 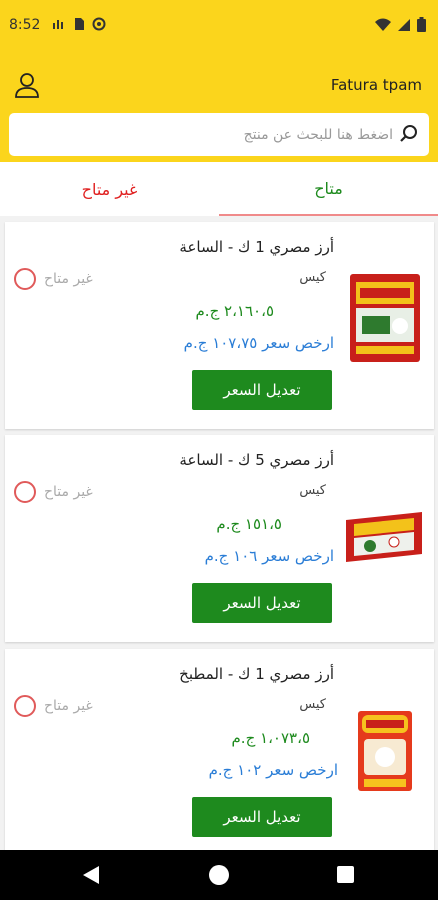 What do you see at coordinates (345, 874) in the screenshot?
I see `recent-apps-icon` at bounding box center [345, 874].